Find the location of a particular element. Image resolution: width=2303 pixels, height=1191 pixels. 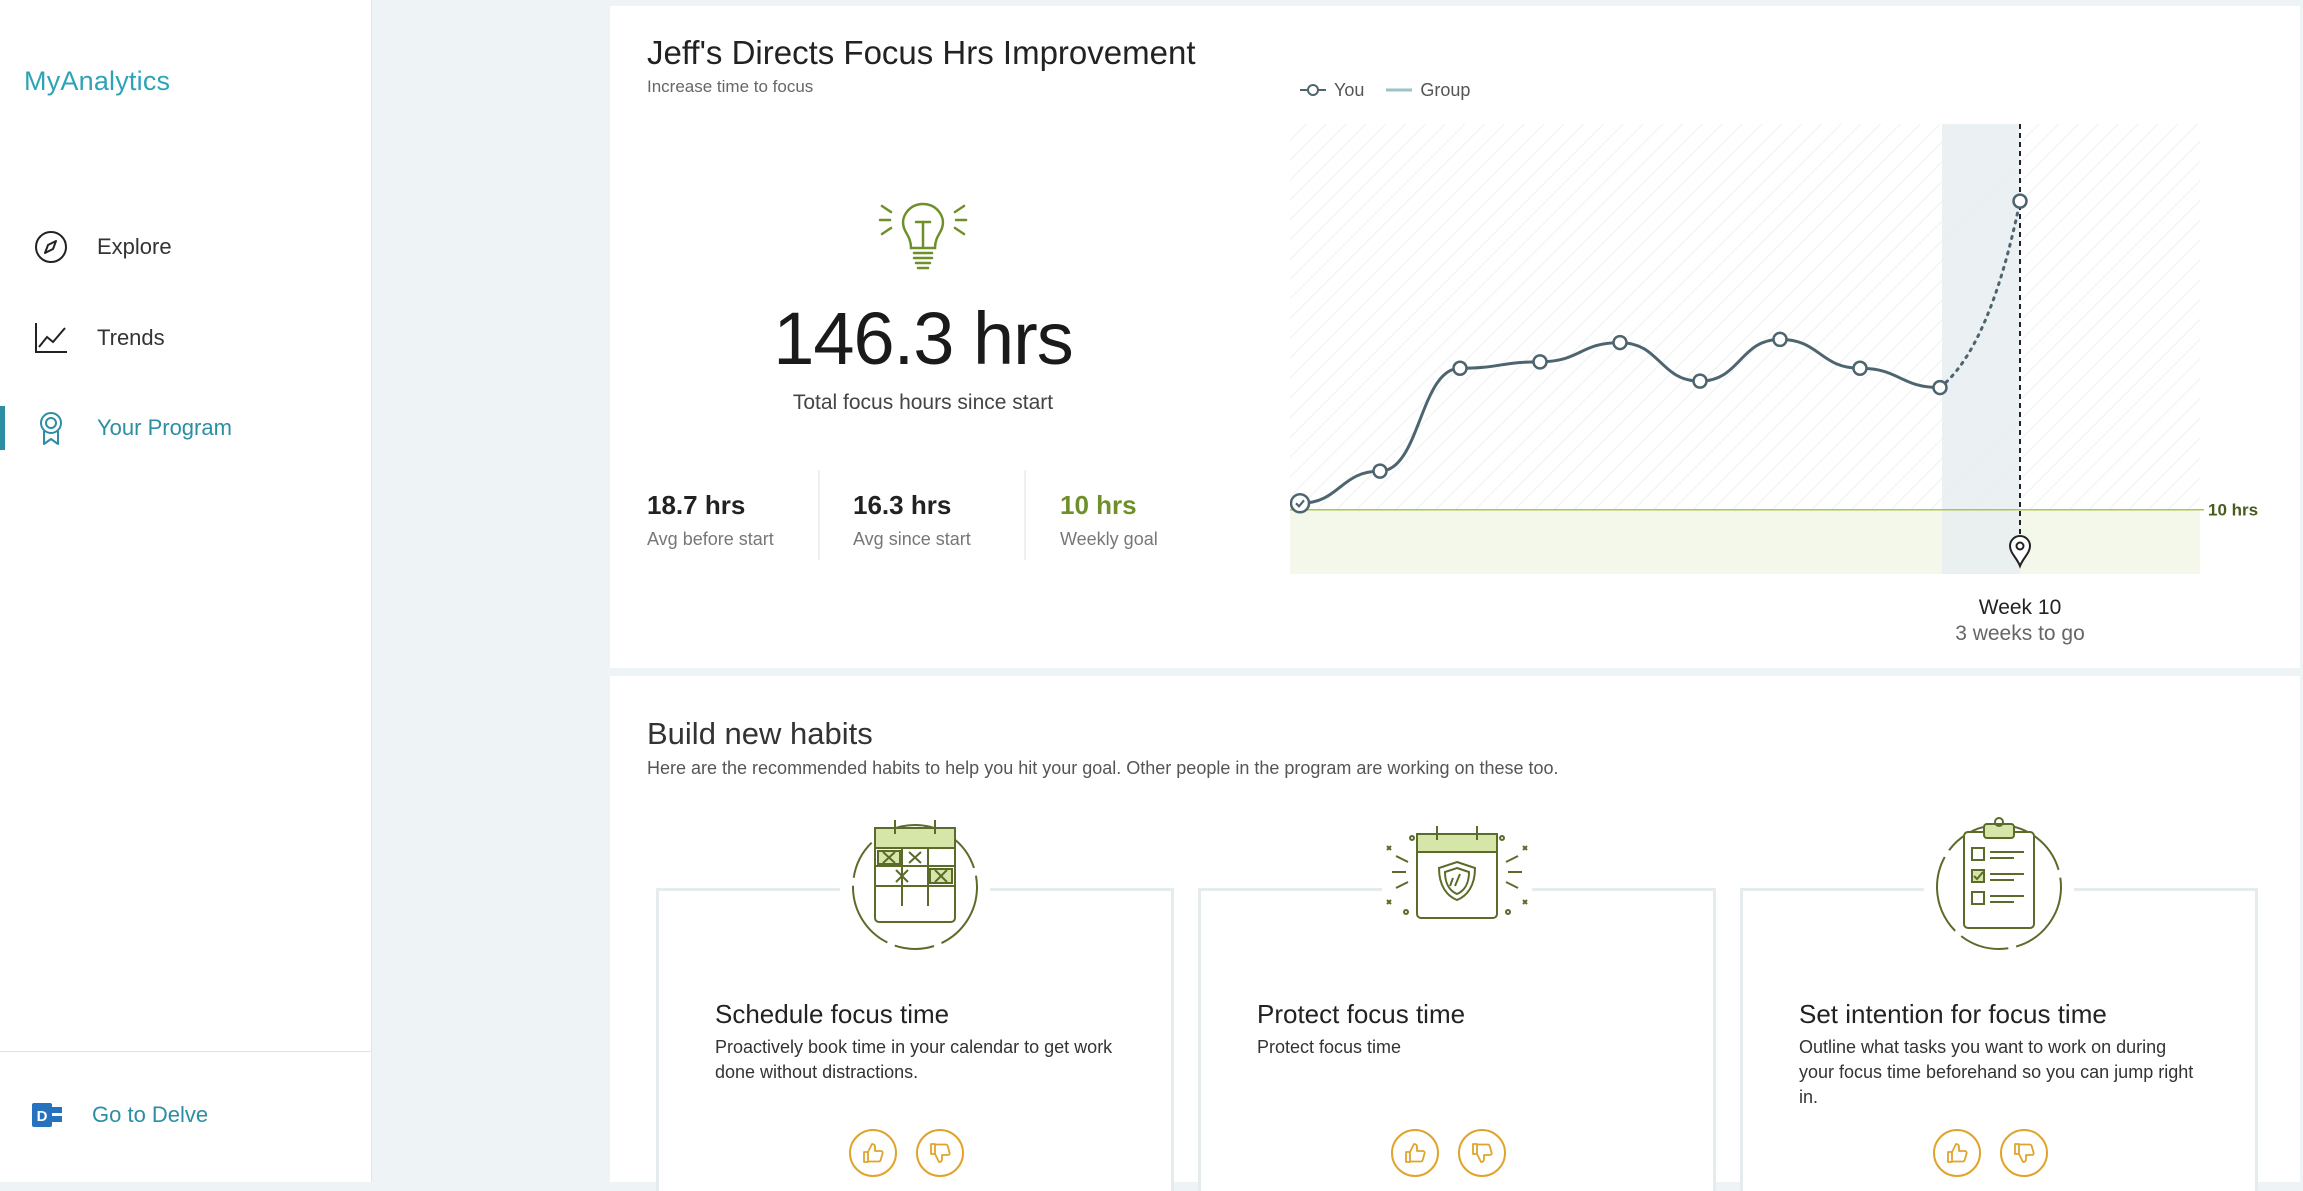

delve-icon: D is located at coordinates (47, 1115).